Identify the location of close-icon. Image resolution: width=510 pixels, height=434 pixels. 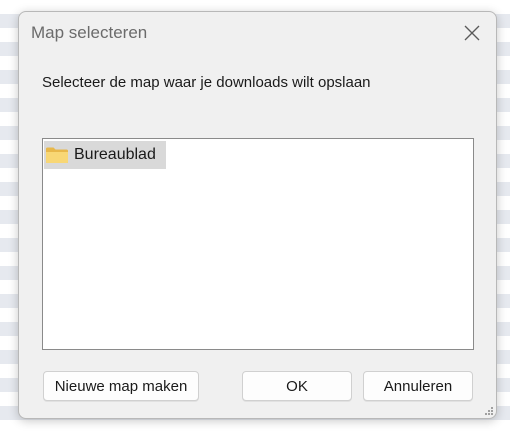
(472, 33).